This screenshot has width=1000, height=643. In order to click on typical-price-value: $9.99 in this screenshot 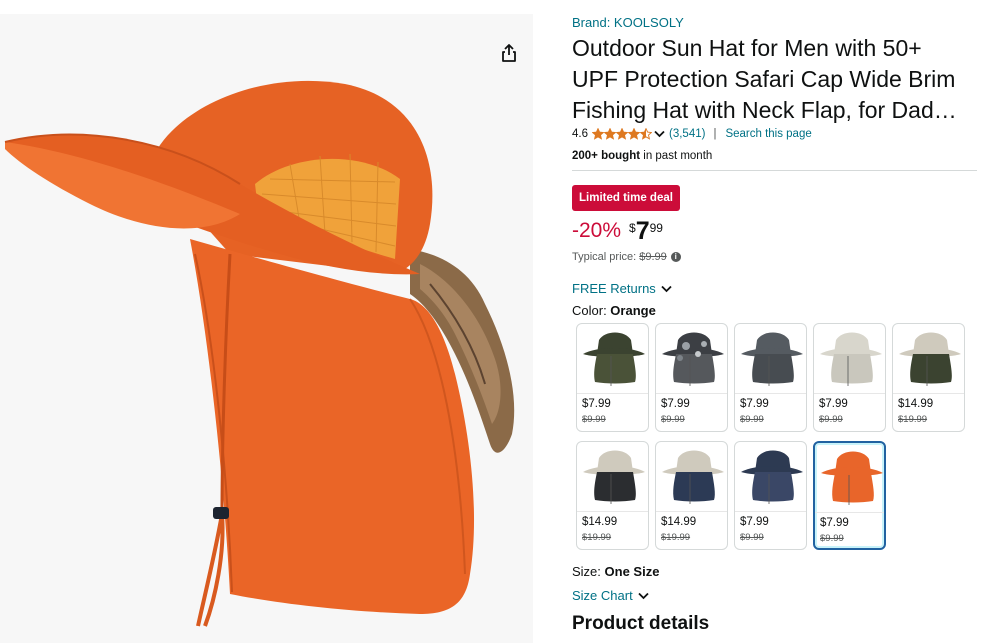, I will do `click(653, 257)`.